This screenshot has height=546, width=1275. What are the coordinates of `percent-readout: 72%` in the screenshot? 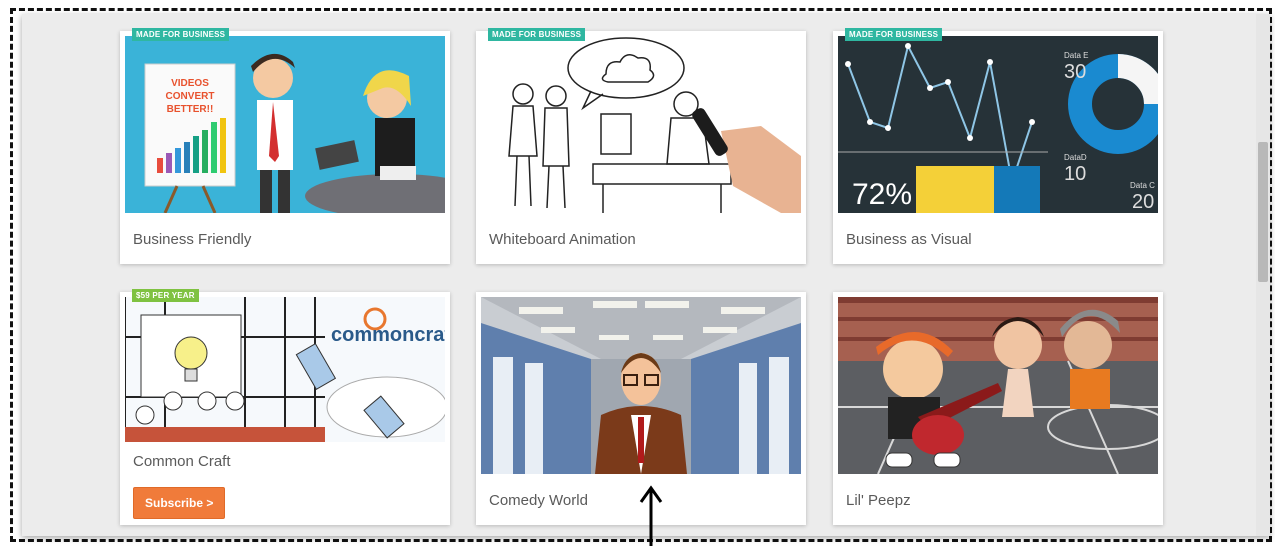 It's located at (882, 194).